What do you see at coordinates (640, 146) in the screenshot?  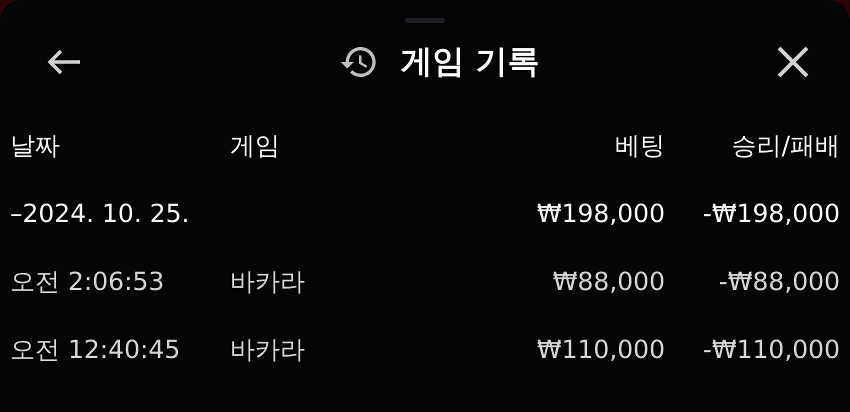 I see `column-header: 베팅` at bounding box center [640, 146].